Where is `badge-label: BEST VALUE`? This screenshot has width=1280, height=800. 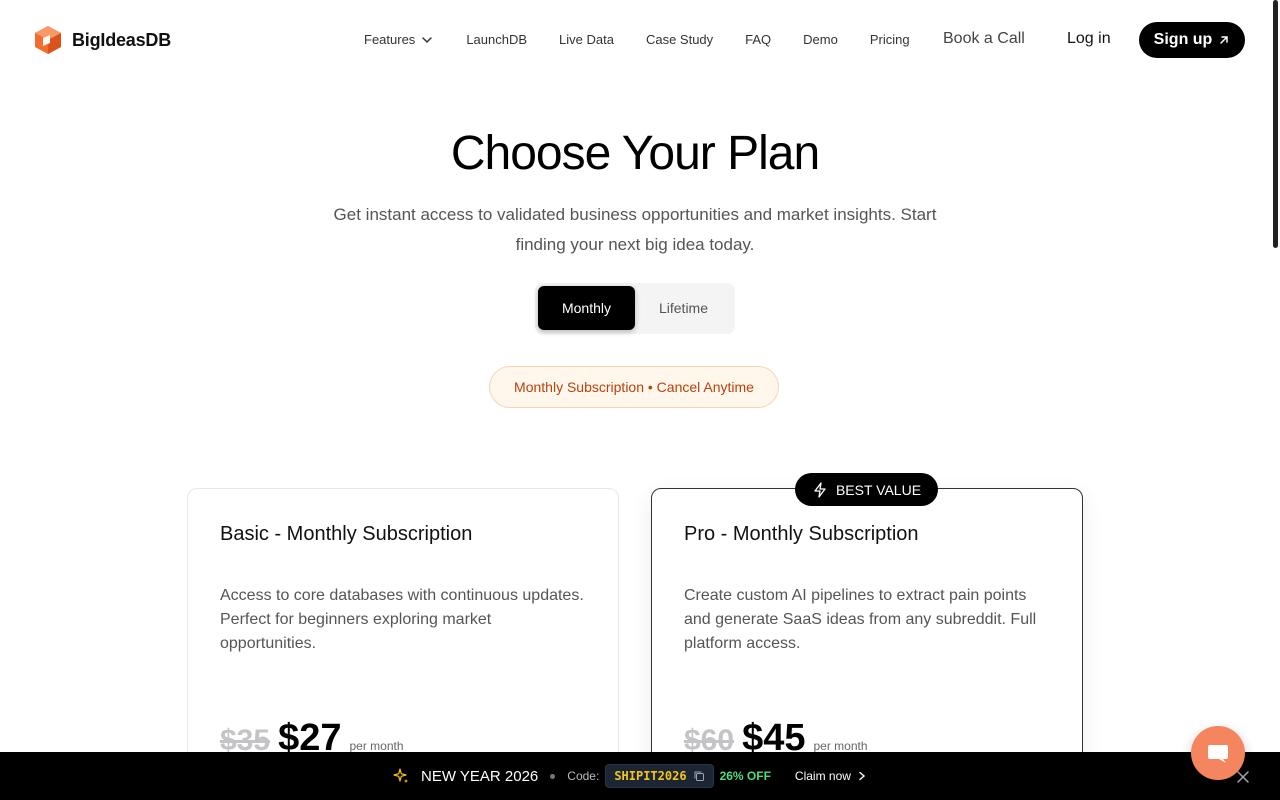 badge-label: BEST VALUE is located at coordinates (878, 489).